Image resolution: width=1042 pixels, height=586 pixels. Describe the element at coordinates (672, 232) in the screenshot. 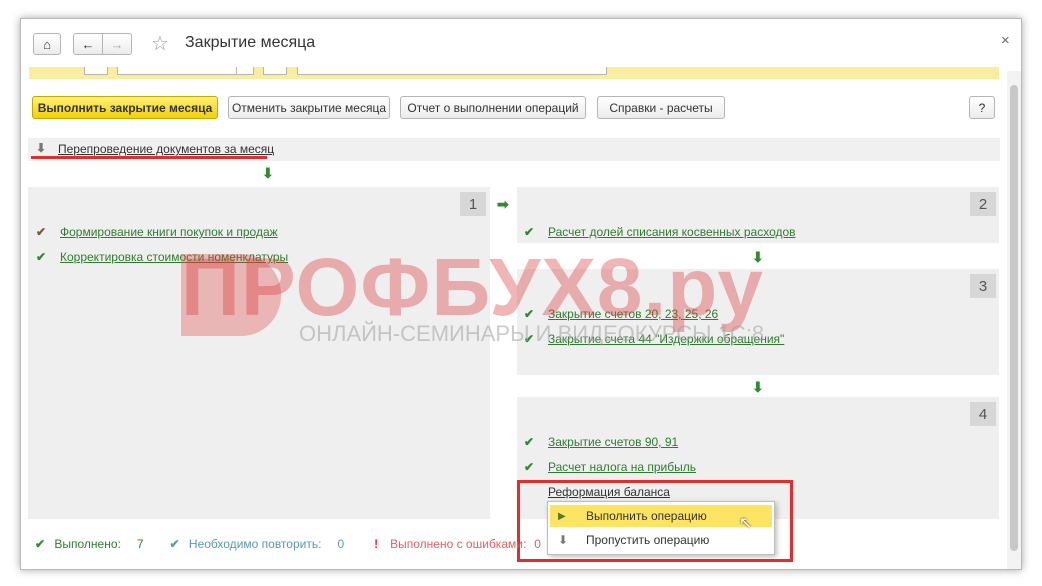

I see `indirect-costs-shares-link: Расчет долей списания косвенных расходов` at that location.